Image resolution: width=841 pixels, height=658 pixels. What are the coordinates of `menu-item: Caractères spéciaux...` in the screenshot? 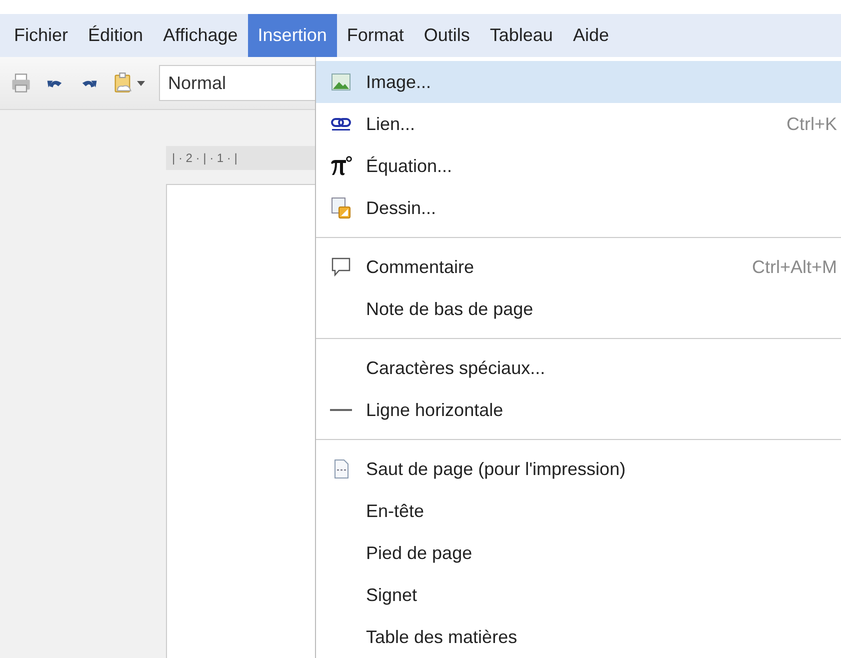 It's located at (578, 368).